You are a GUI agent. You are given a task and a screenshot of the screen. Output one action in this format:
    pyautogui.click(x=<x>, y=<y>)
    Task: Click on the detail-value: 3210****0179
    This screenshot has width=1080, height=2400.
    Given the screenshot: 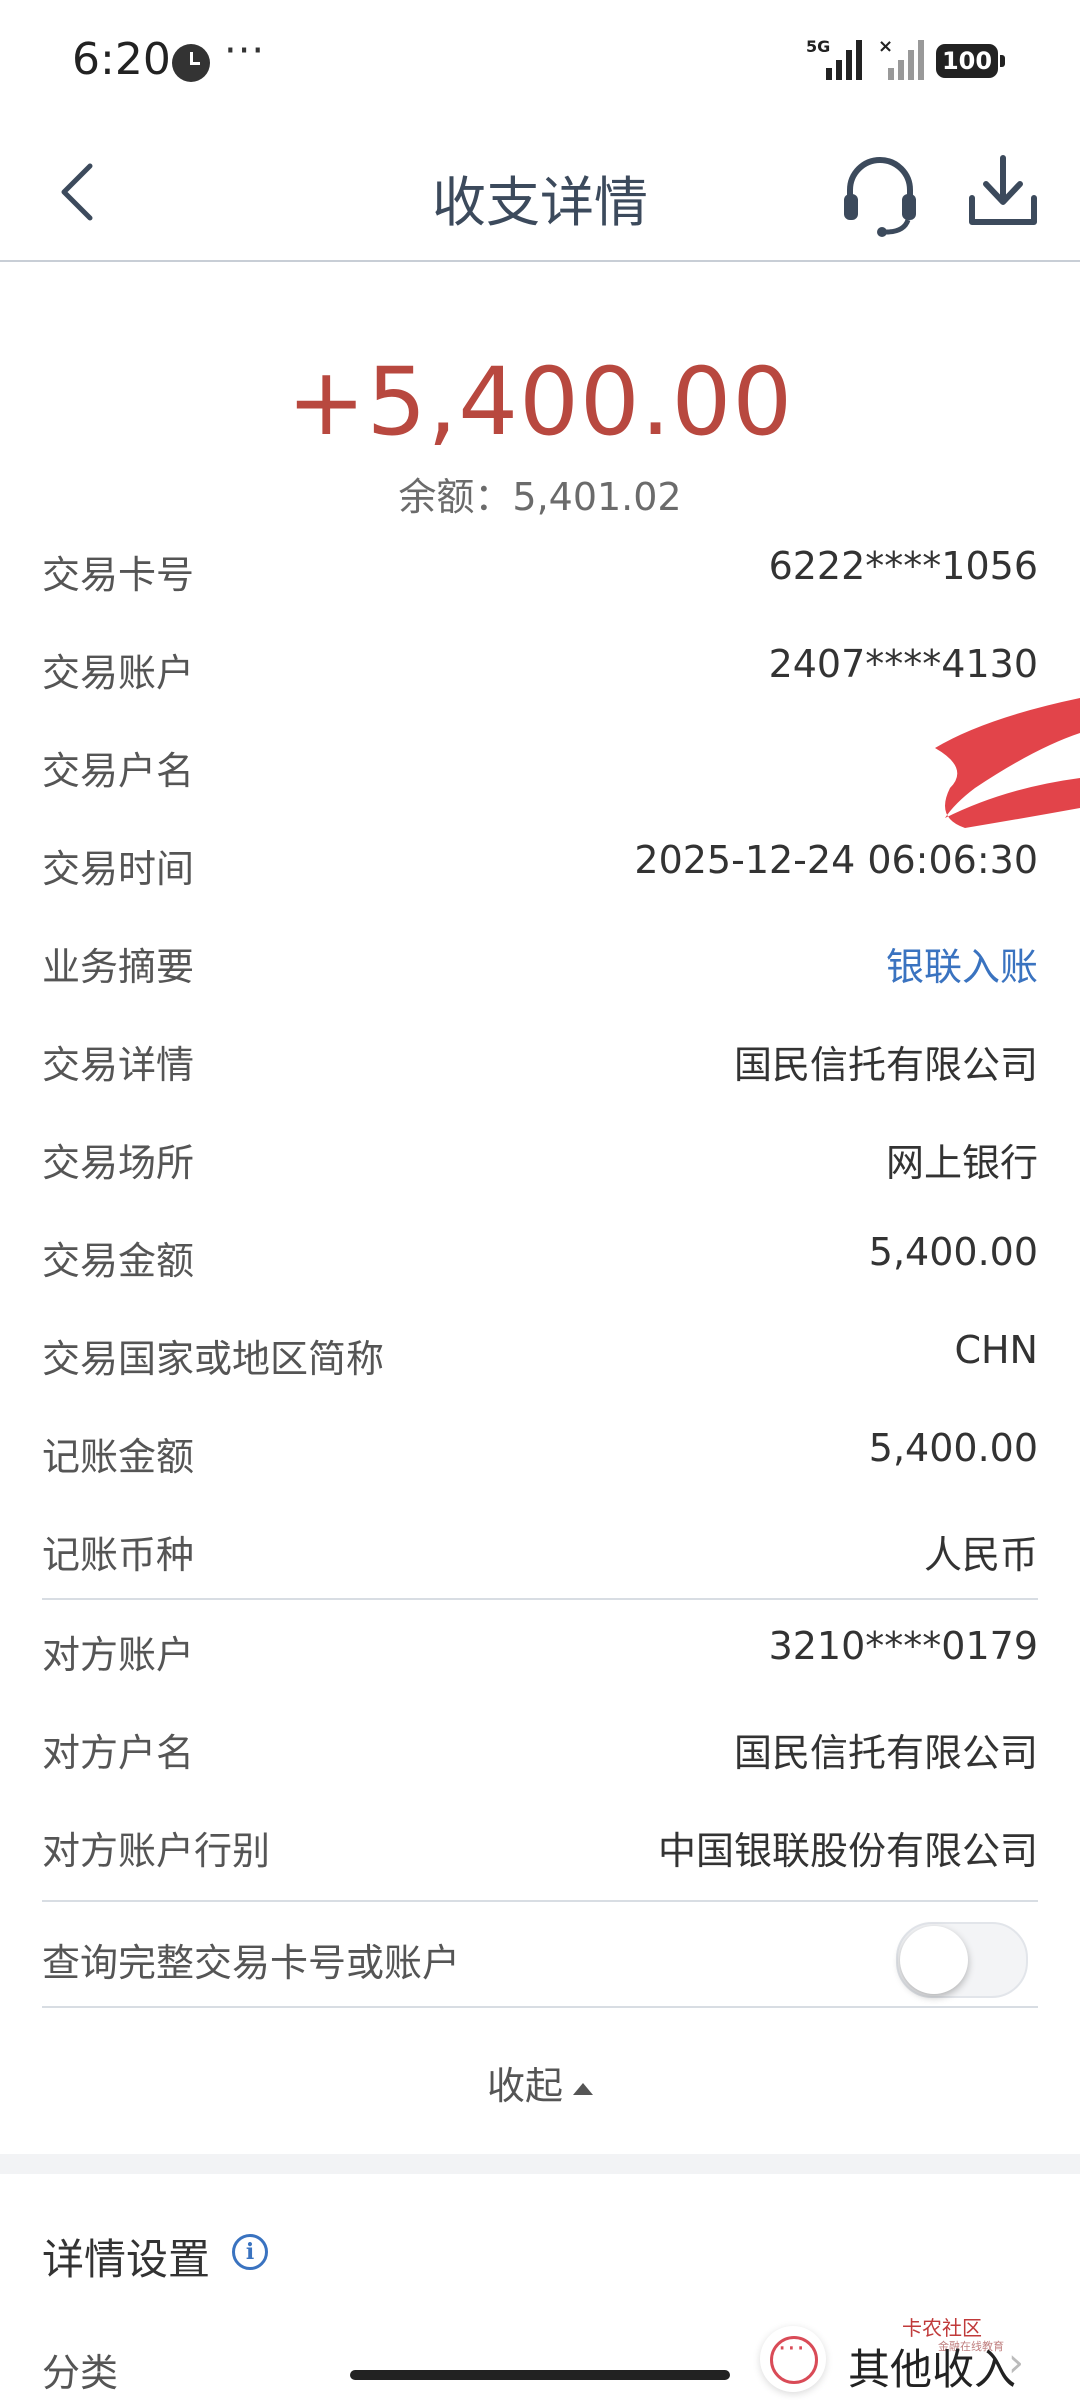 What is the action you would take?
    pyautogui.click(x=903, y=1646)
    